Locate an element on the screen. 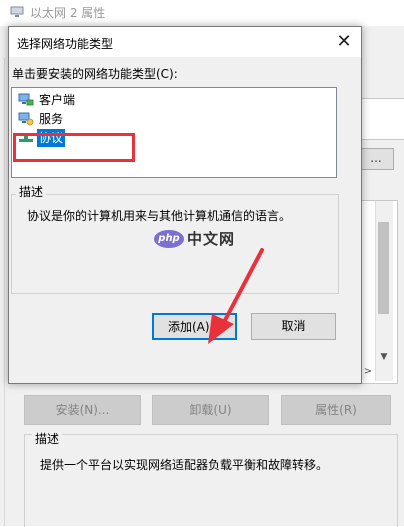  dialog-title: 选择网络功能类型 is located at coordinates (65, 44).